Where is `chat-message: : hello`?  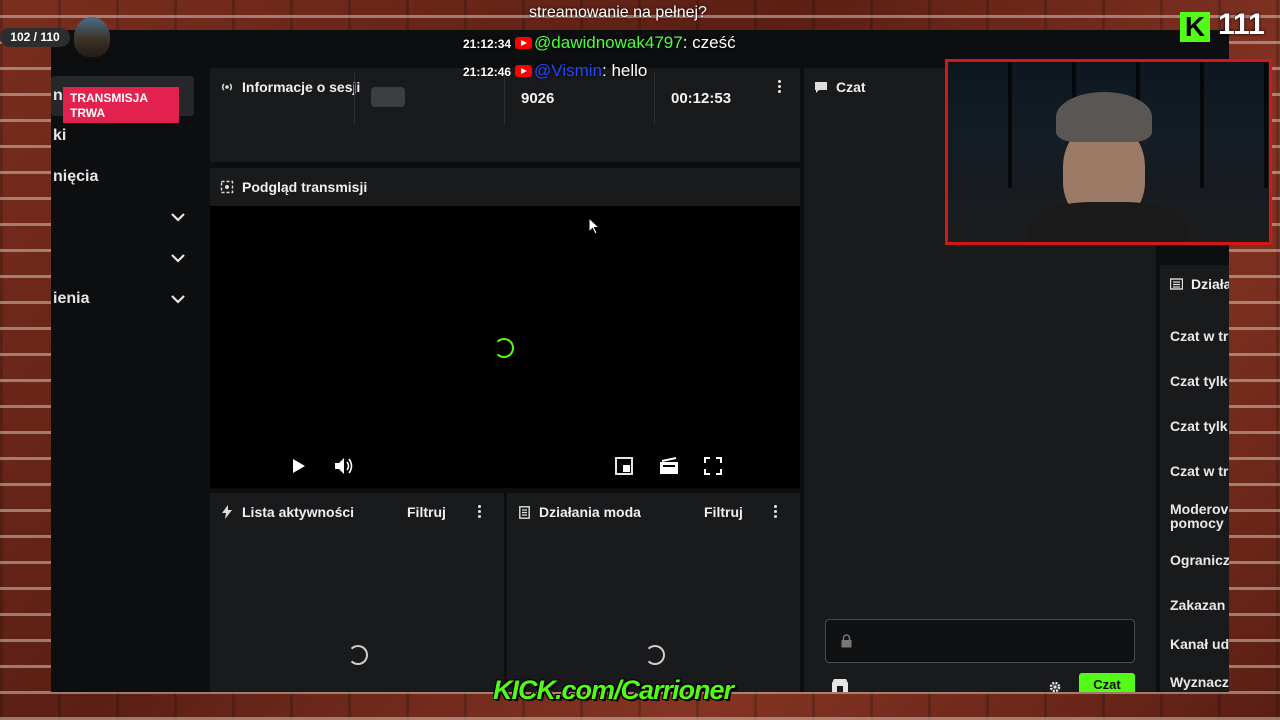
chat-message: : hello is located at coordinates (625, 70).